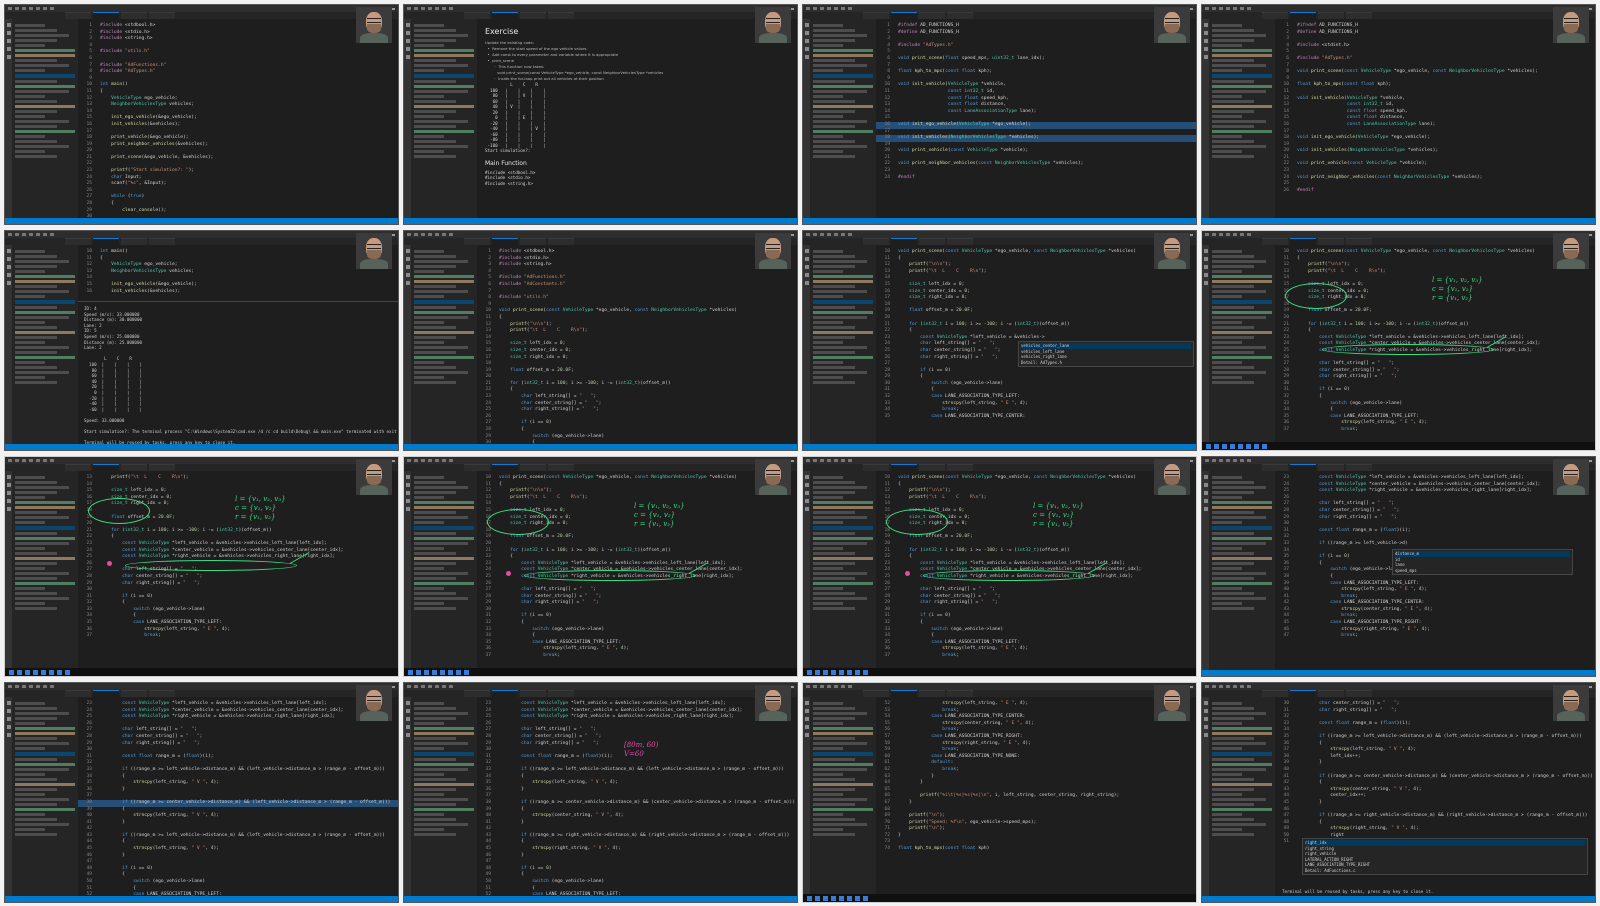 This screenshot has width=1600, height=906. I want to click on code-line: 47, so click(637, 862).